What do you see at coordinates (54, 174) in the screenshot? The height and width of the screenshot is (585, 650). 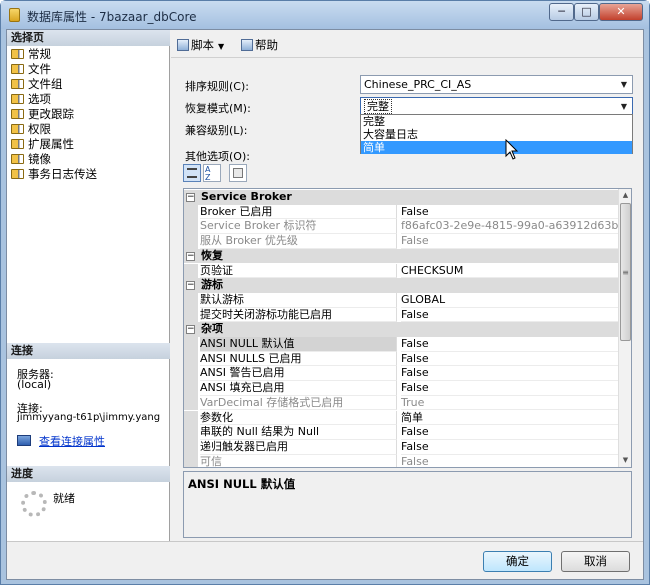 I see `page-item-log-shipping: 事务日志传送` at bounding box center [54, 174].